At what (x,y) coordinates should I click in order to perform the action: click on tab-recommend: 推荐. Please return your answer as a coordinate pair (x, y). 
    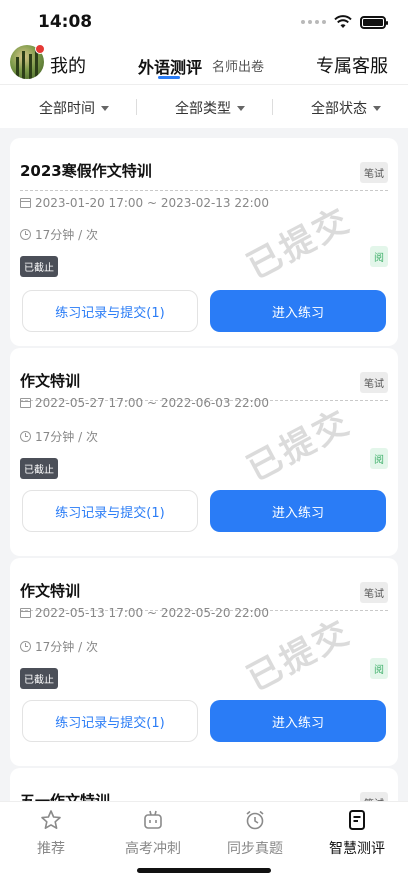
    Looking at the image, I should click on (51, 833).